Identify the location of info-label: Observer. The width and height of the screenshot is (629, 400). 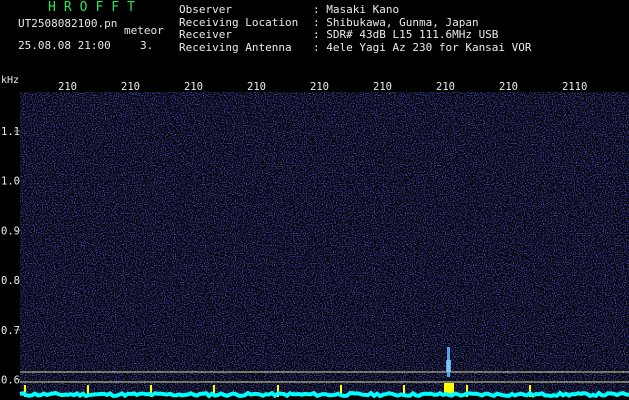
(205, 9).